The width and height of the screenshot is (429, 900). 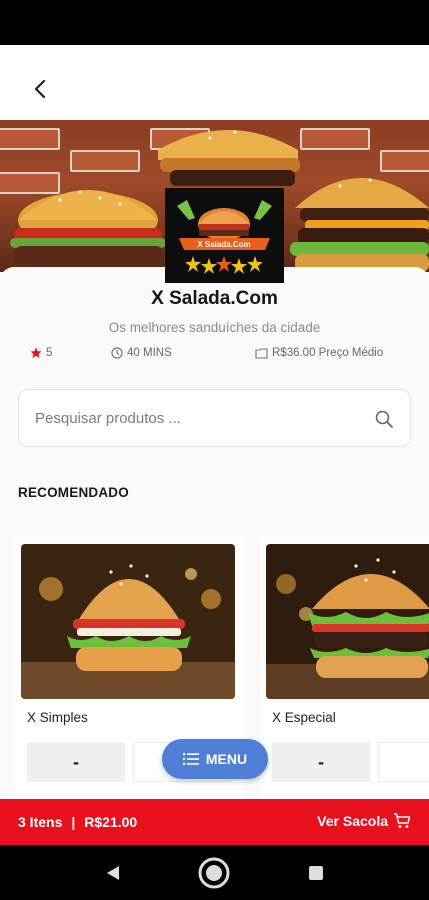 I want to click on back-button, so click(x=40, y=89).